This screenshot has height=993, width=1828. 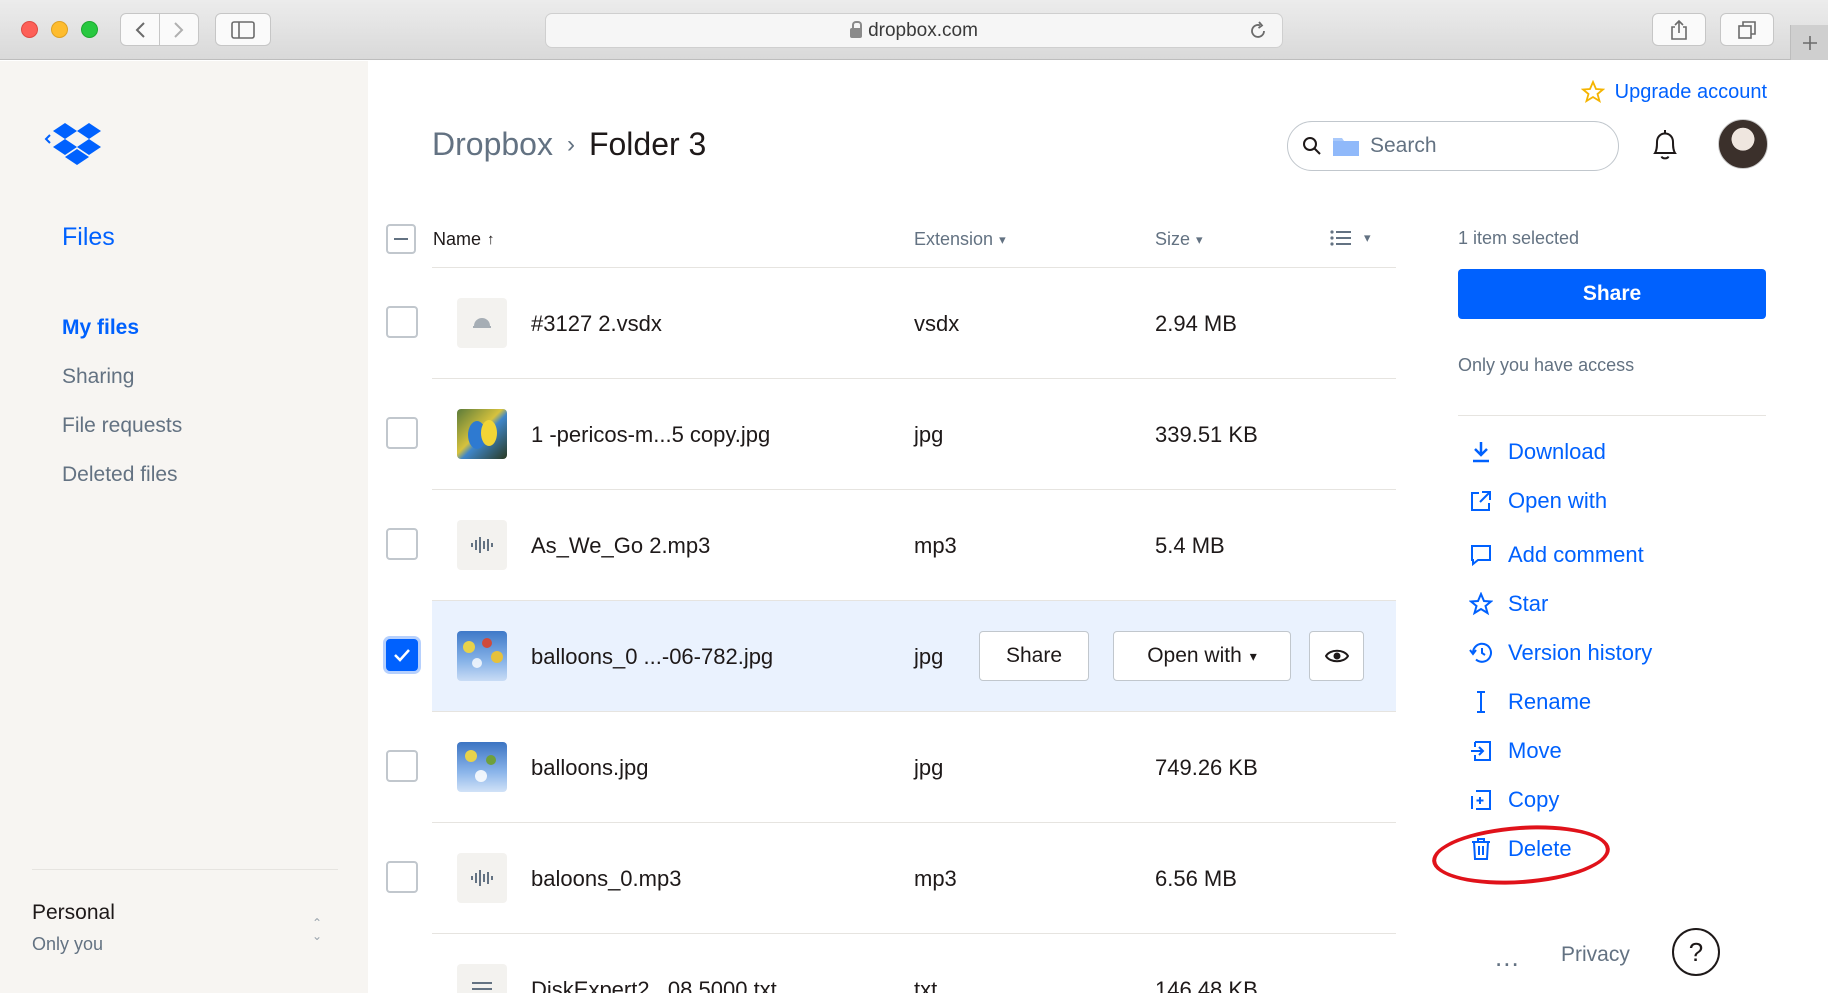 I want to click on file-name: balloons_0 ...-06-782.jpg, so click(x=652, y=657).